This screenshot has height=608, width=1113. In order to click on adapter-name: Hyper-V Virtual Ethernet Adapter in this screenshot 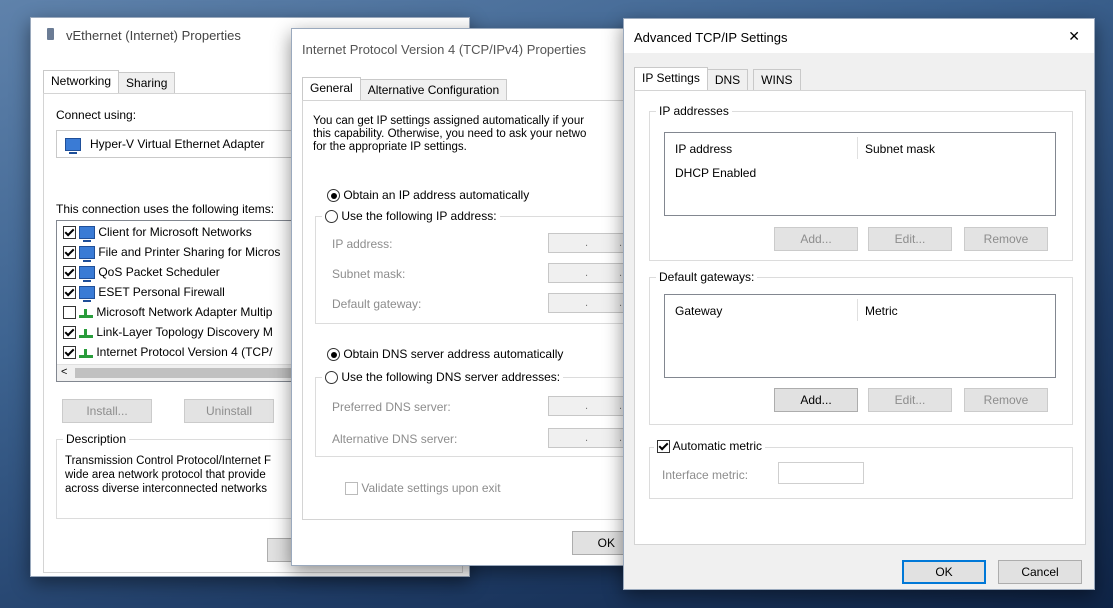, I will do `click(177, 144)`.